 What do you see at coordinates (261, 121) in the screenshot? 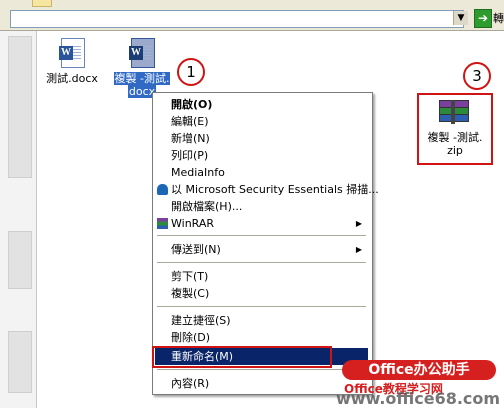
I see `menu-item-edit: 編輯(E)` at bounding box center [261, 121].